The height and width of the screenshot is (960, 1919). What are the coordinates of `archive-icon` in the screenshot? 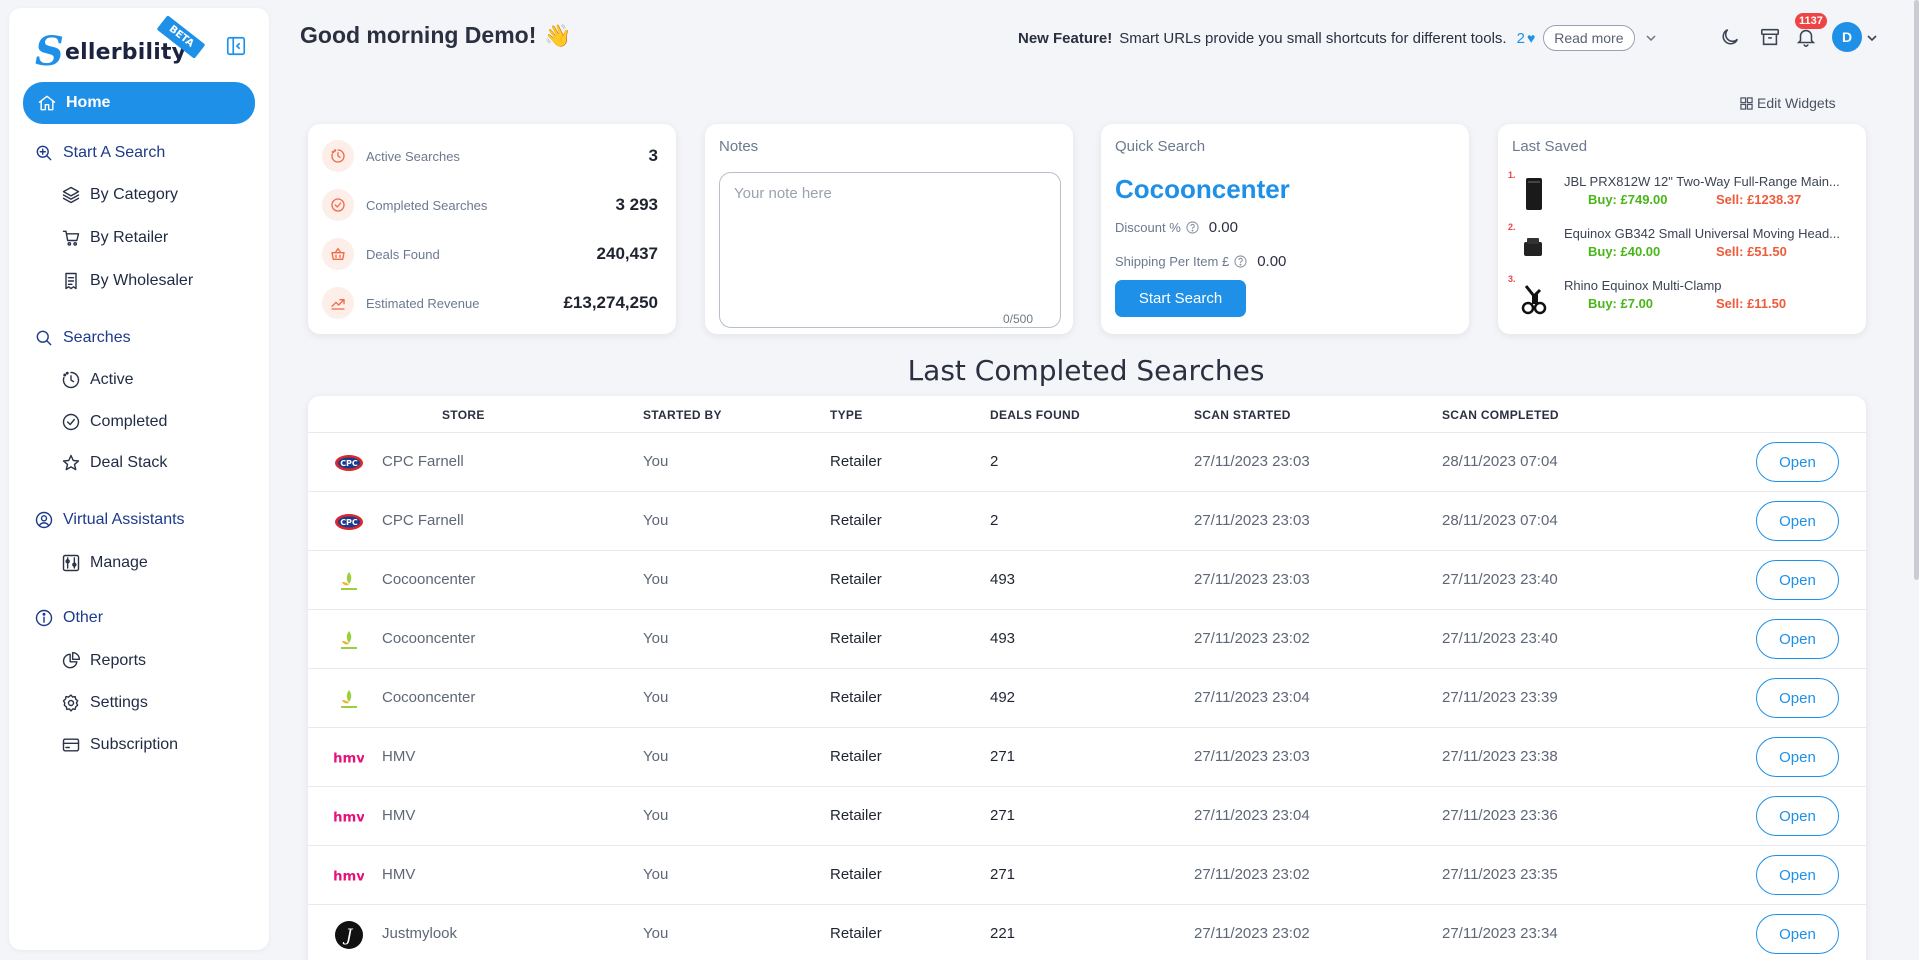 It's located at (1770, 37).